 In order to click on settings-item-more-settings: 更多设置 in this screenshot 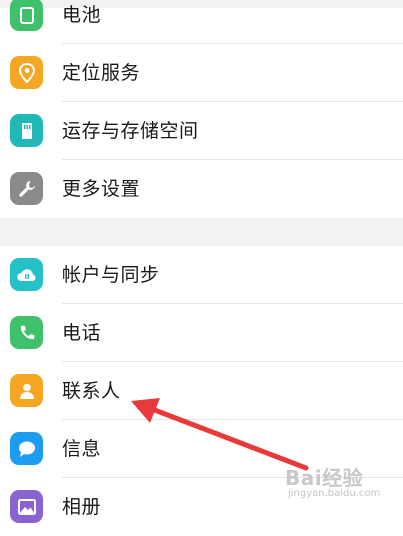, I will do `click(201, 189)`.